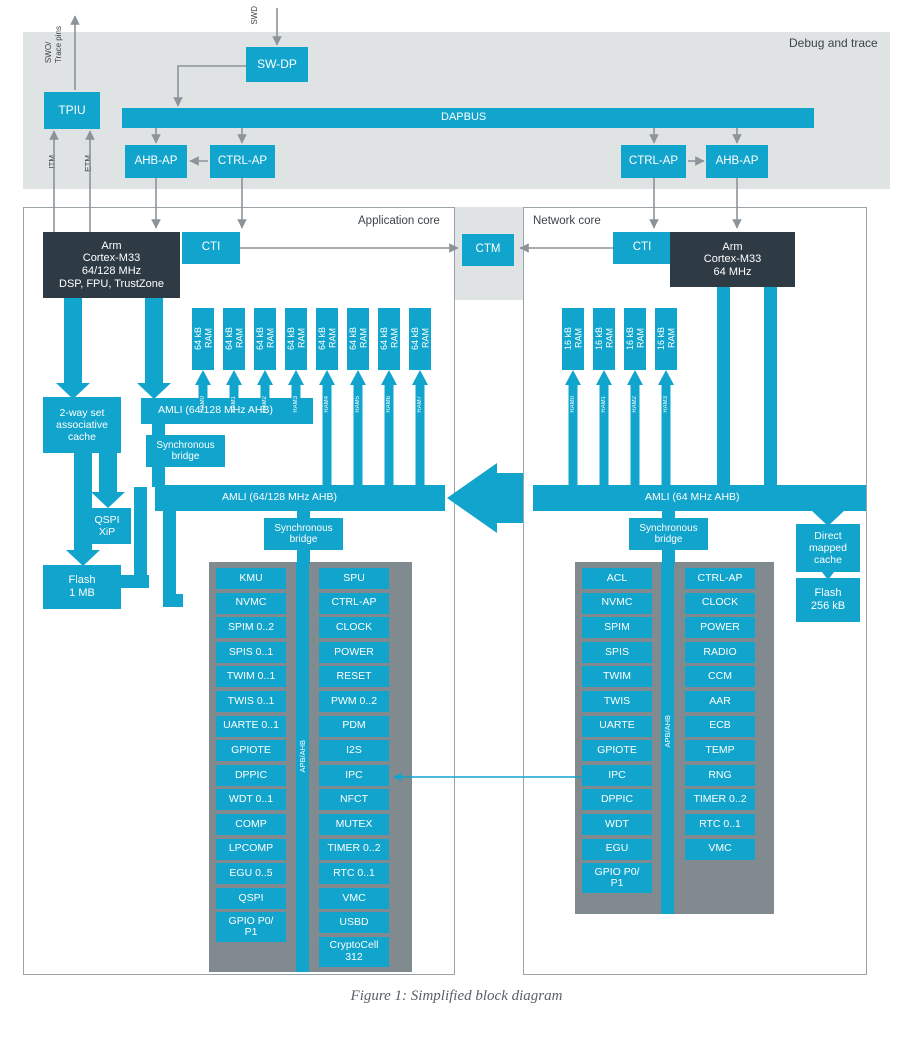  I want to click on ahb-ap-right-block: AHB-AP, so click(737, 161).